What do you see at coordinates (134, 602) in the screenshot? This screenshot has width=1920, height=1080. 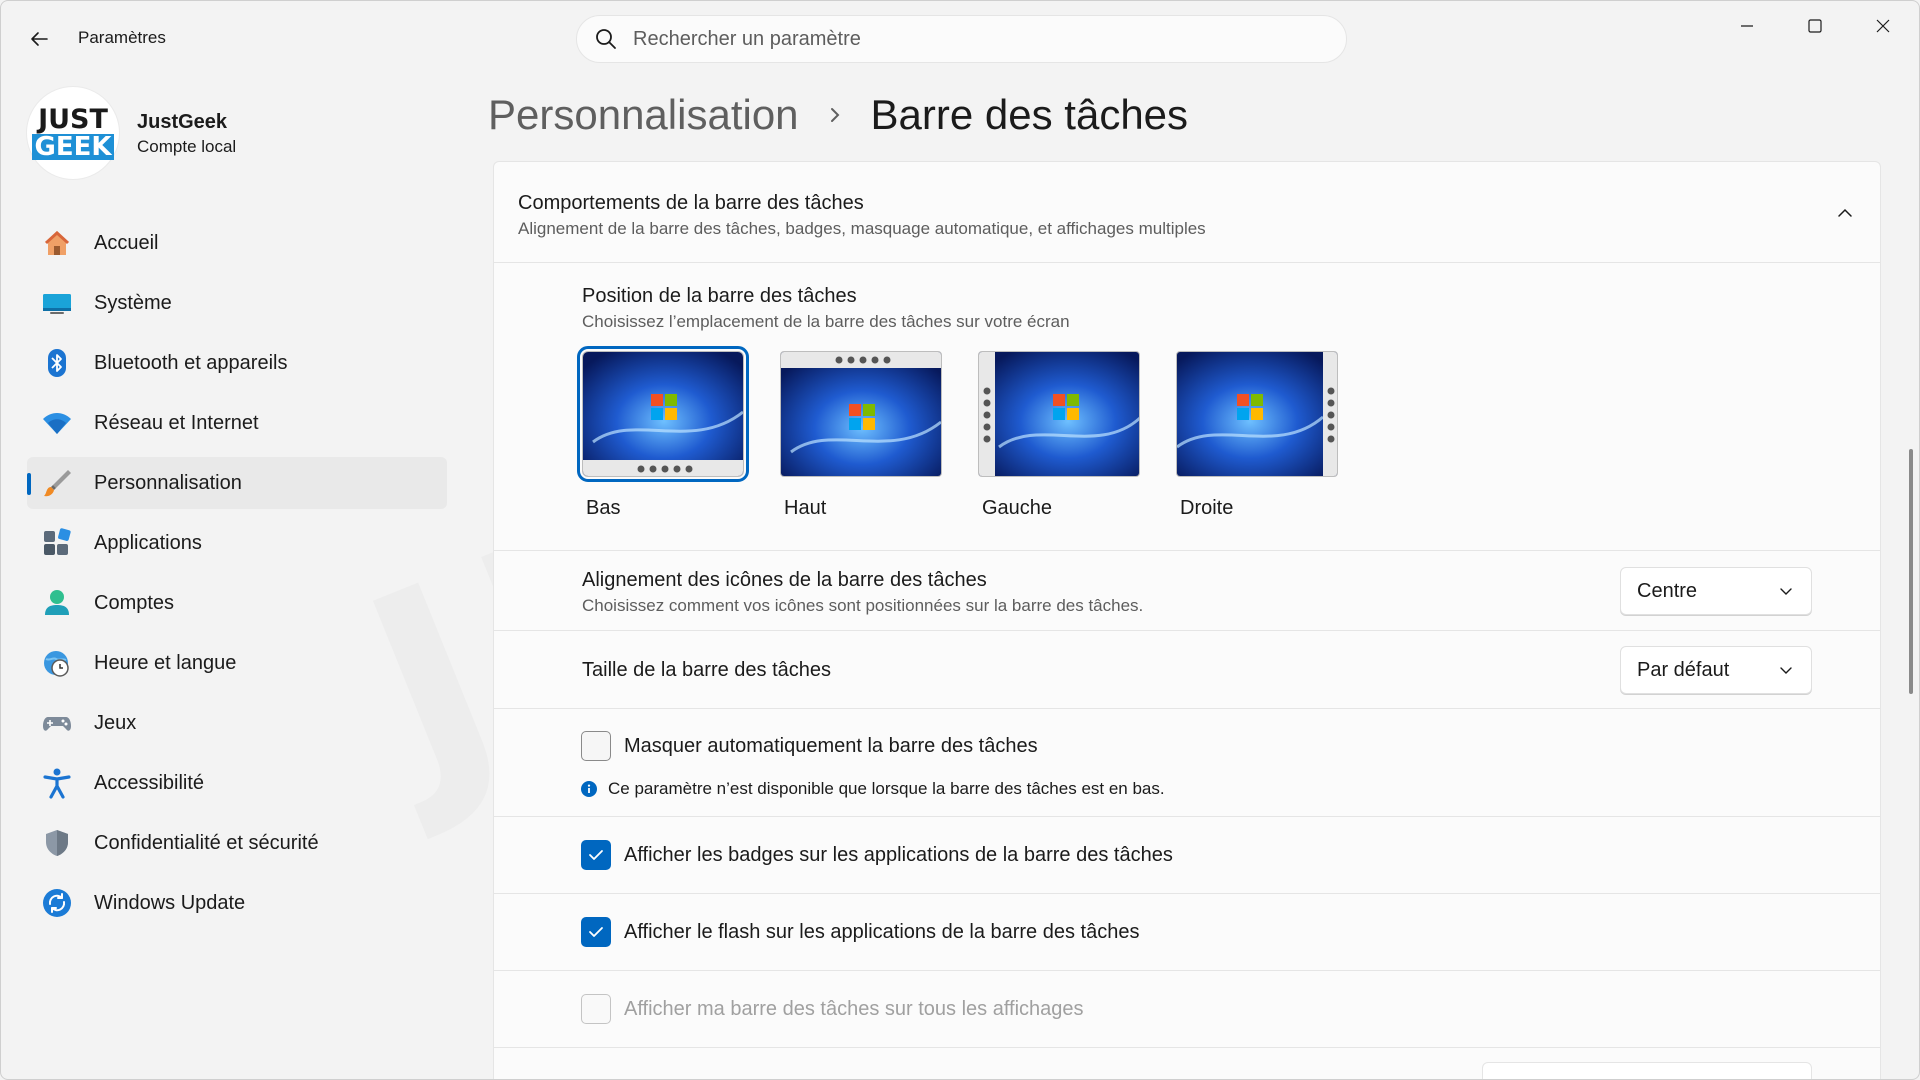 I see `sidebar-item-label: Comptes` at bounding box center [134, 602].